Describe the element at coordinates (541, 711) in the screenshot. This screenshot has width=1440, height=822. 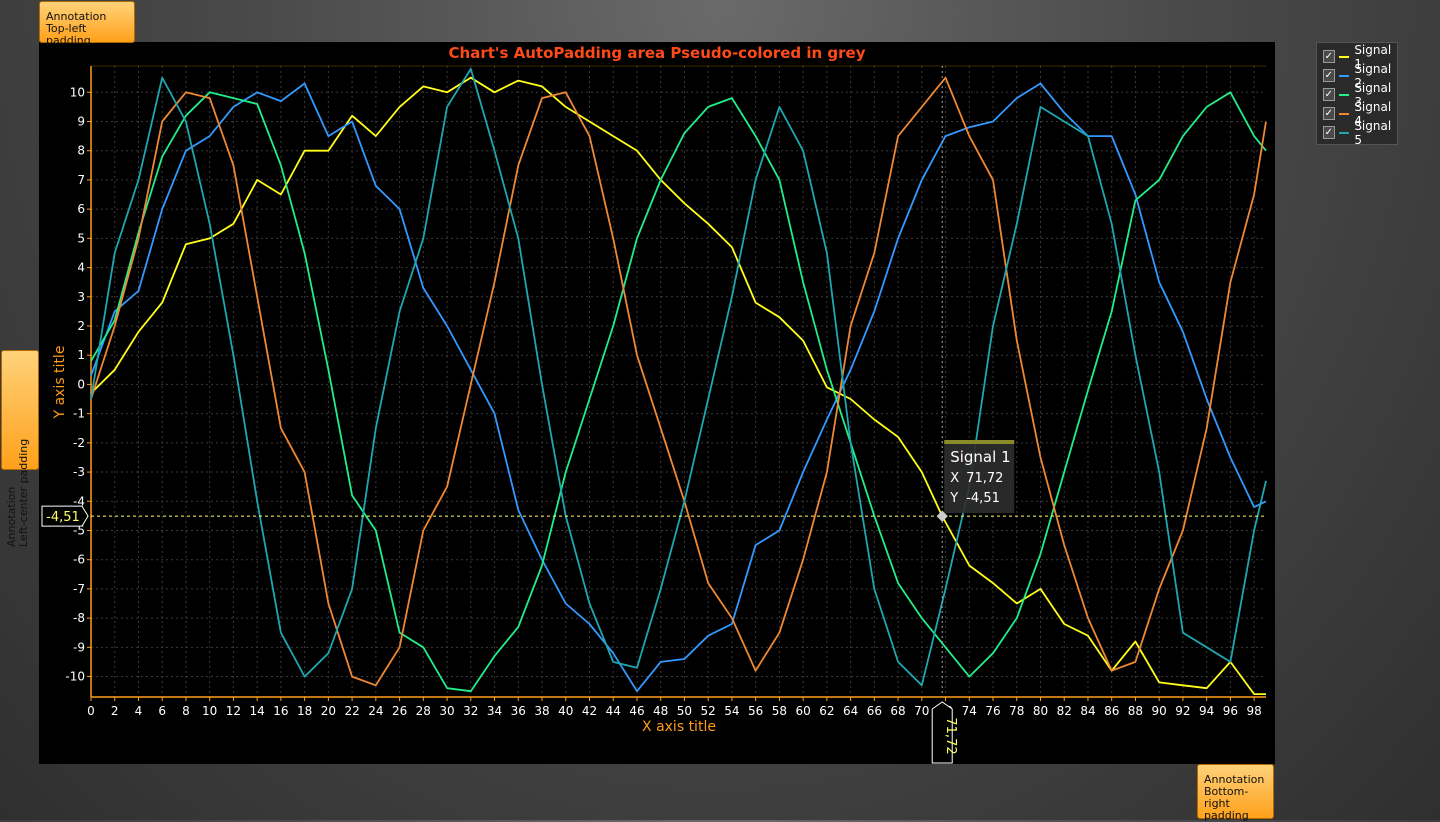
I see `x-tick-label: 38` at that location.